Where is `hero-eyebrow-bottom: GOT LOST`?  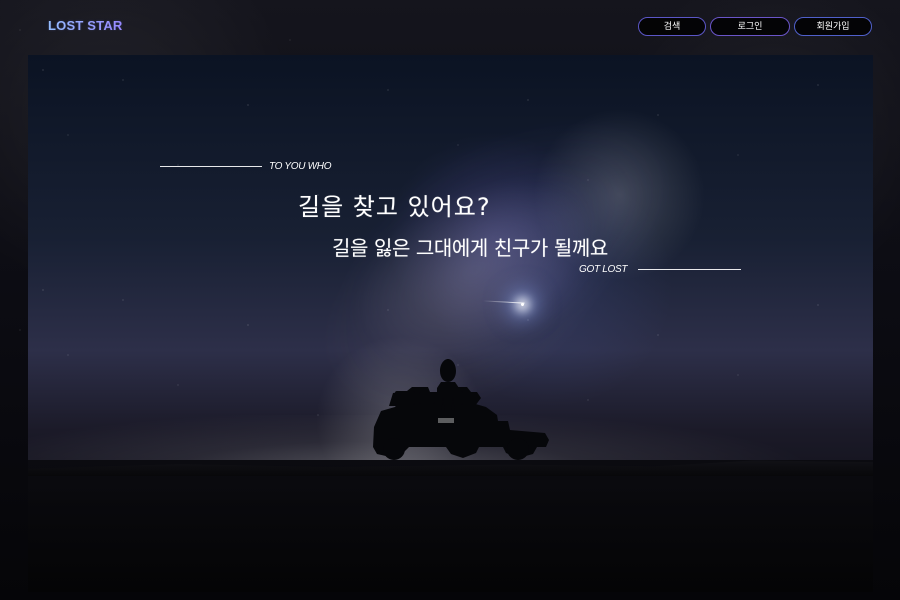 hero-eyebrow-bottom: GOT LOST is located at coordinates (603, 269).